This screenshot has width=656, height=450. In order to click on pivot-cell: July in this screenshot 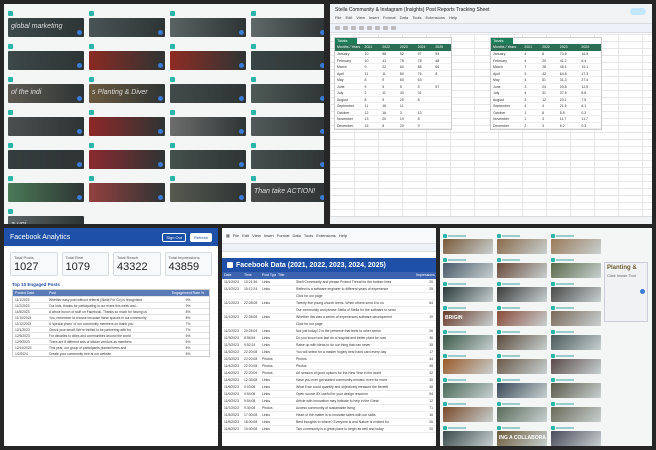, I will do `click(506, 93)`.